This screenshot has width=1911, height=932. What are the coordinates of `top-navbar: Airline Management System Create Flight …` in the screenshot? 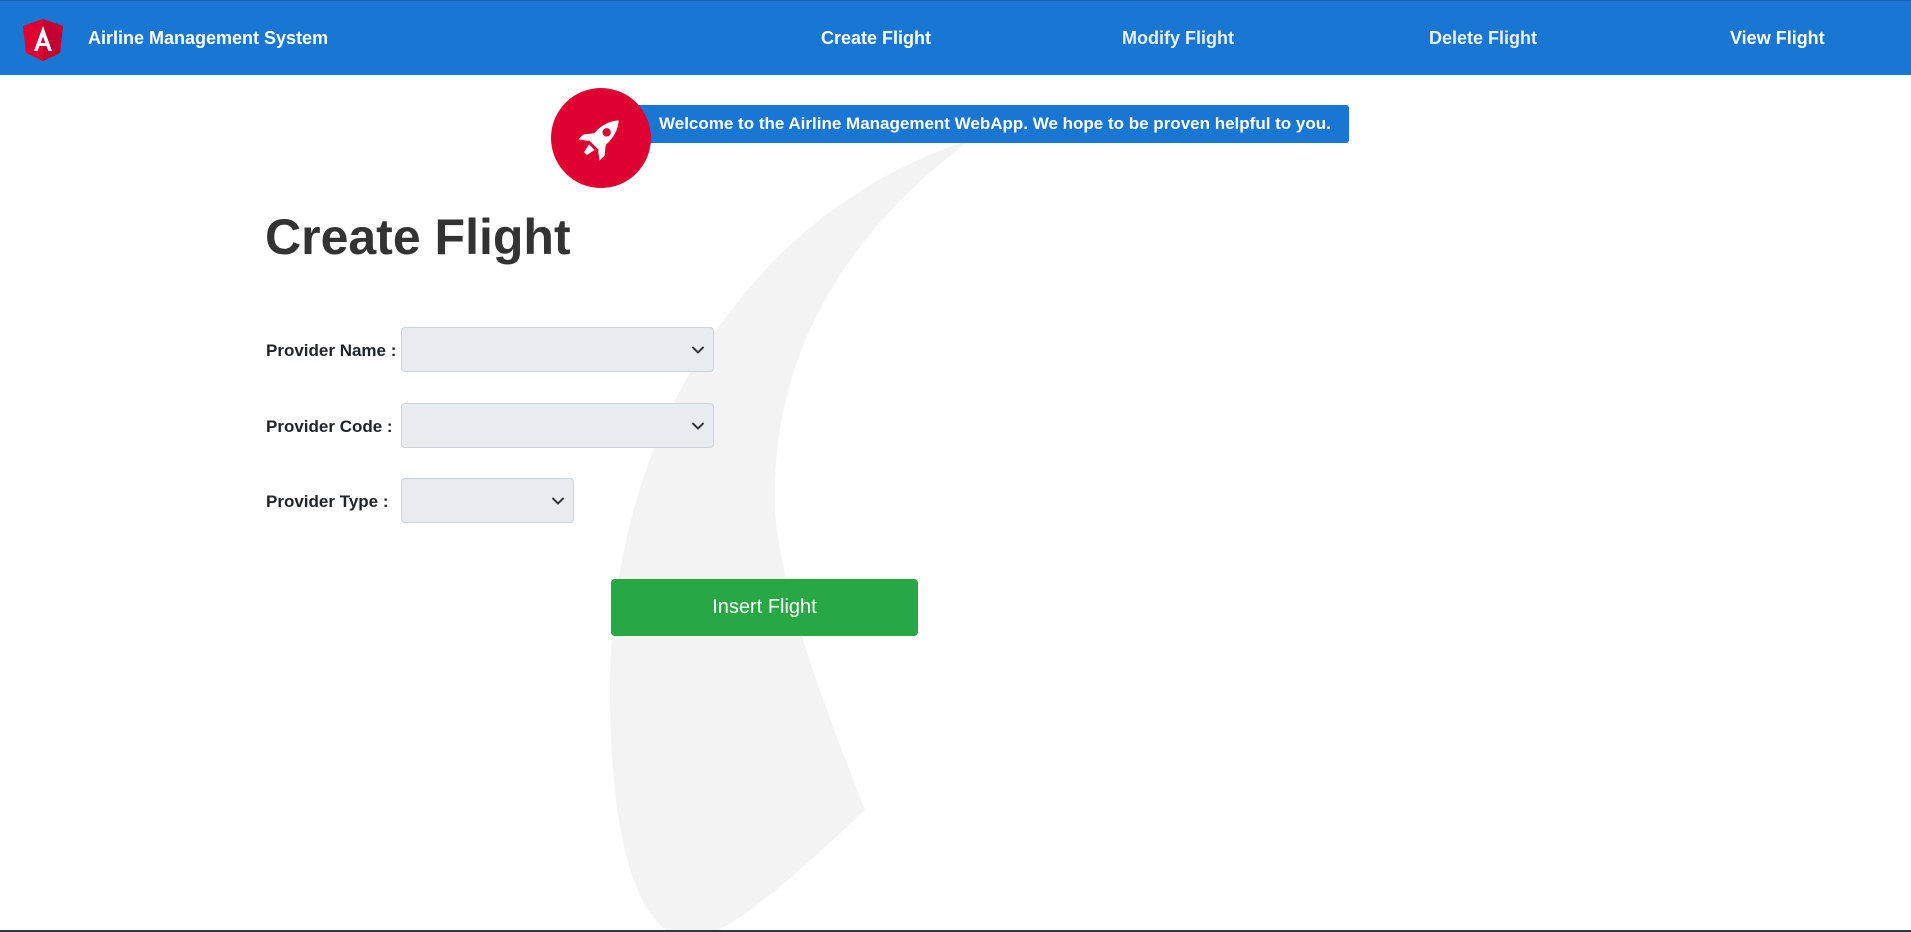 It's located at (955, 37).